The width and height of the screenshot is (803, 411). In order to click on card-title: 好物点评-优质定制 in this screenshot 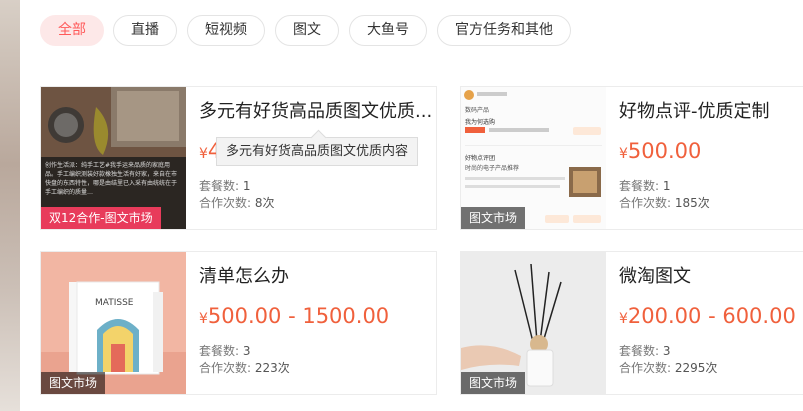, I will do `click(711, 110)`.